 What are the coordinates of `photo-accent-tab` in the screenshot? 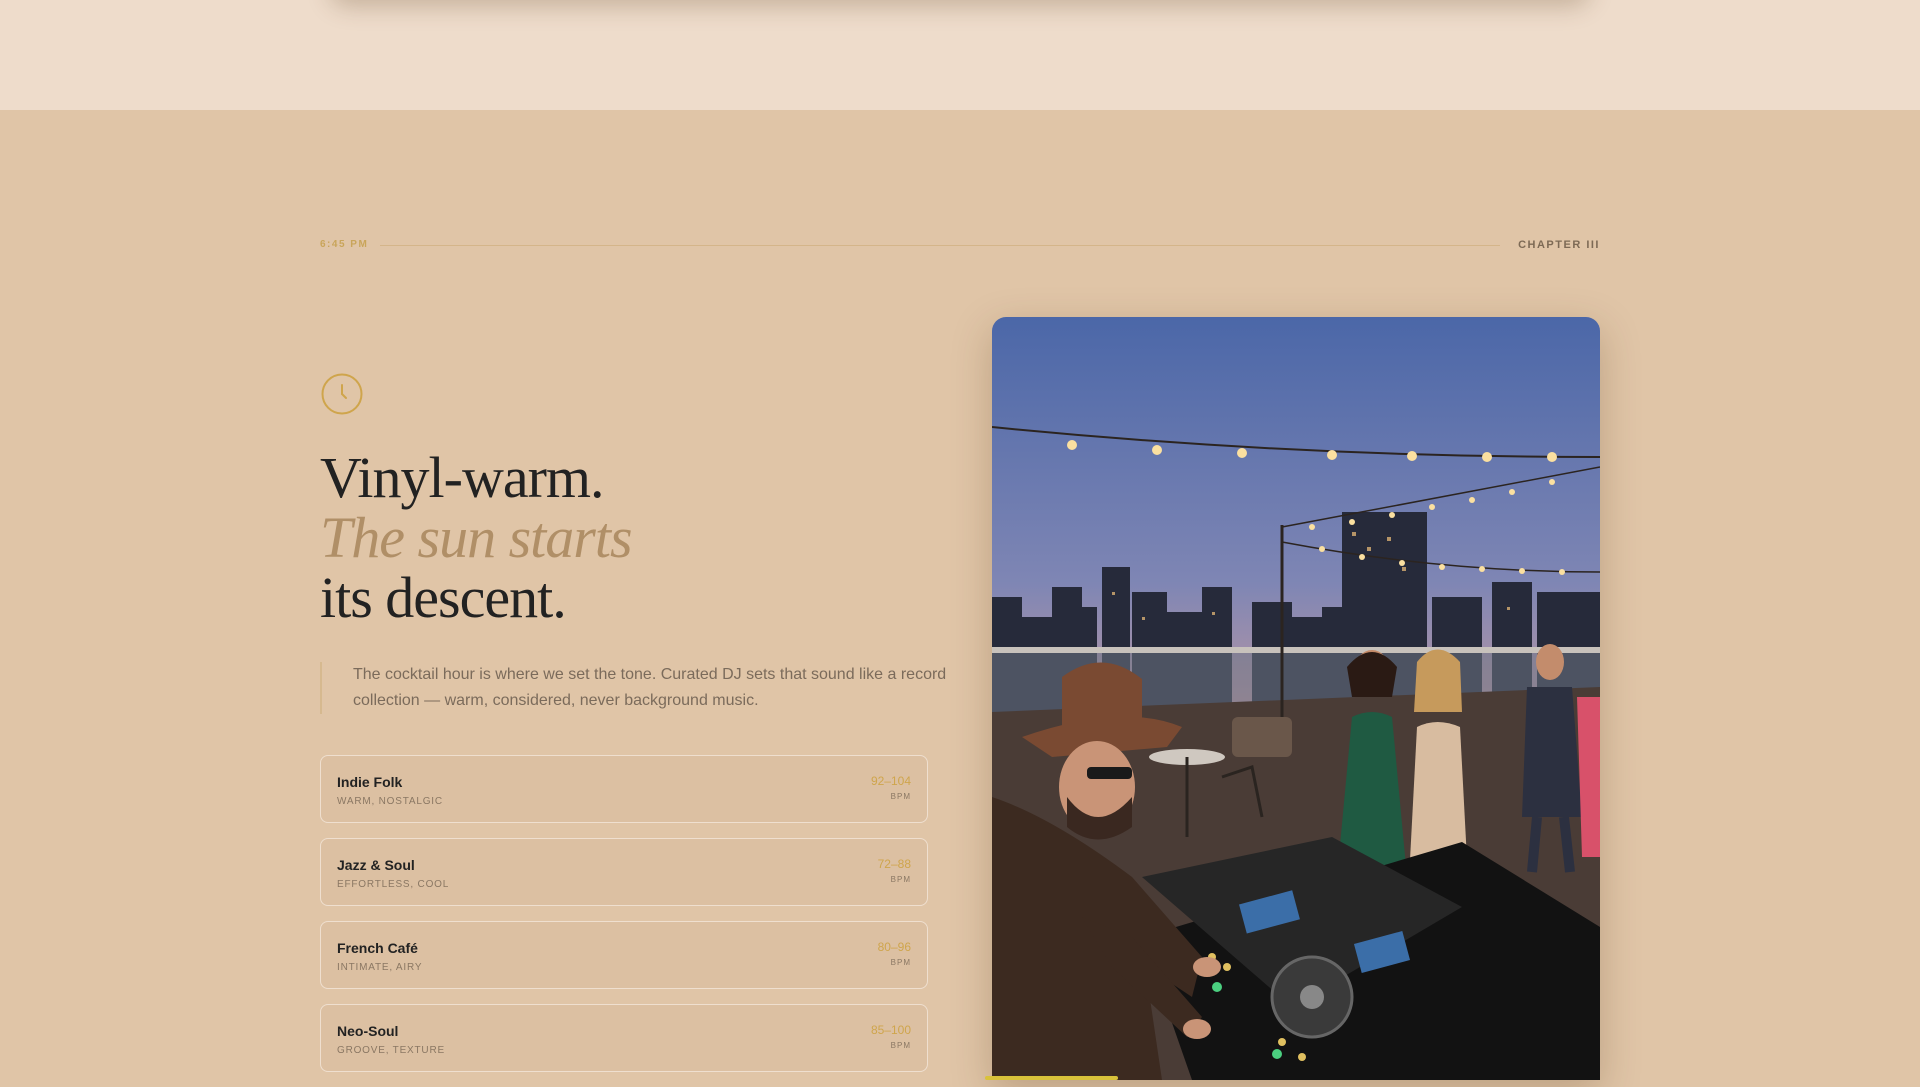 It's located at (1051, 1078).